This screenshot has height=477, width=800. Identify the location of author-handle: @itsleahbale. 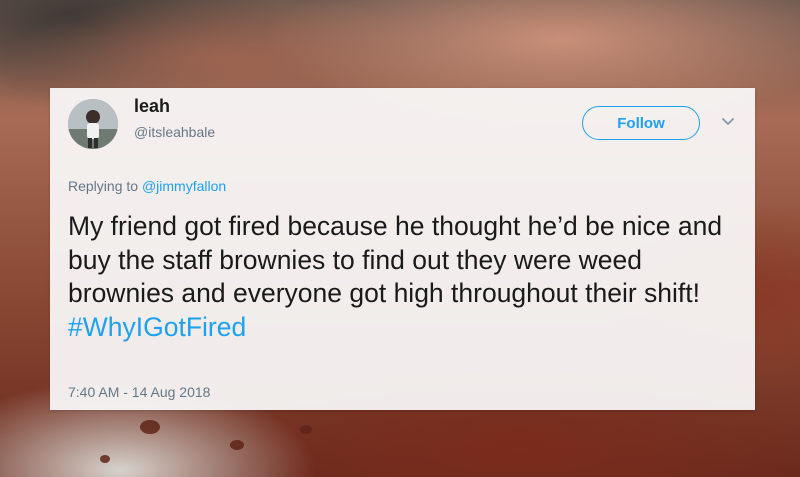
(174, 132).